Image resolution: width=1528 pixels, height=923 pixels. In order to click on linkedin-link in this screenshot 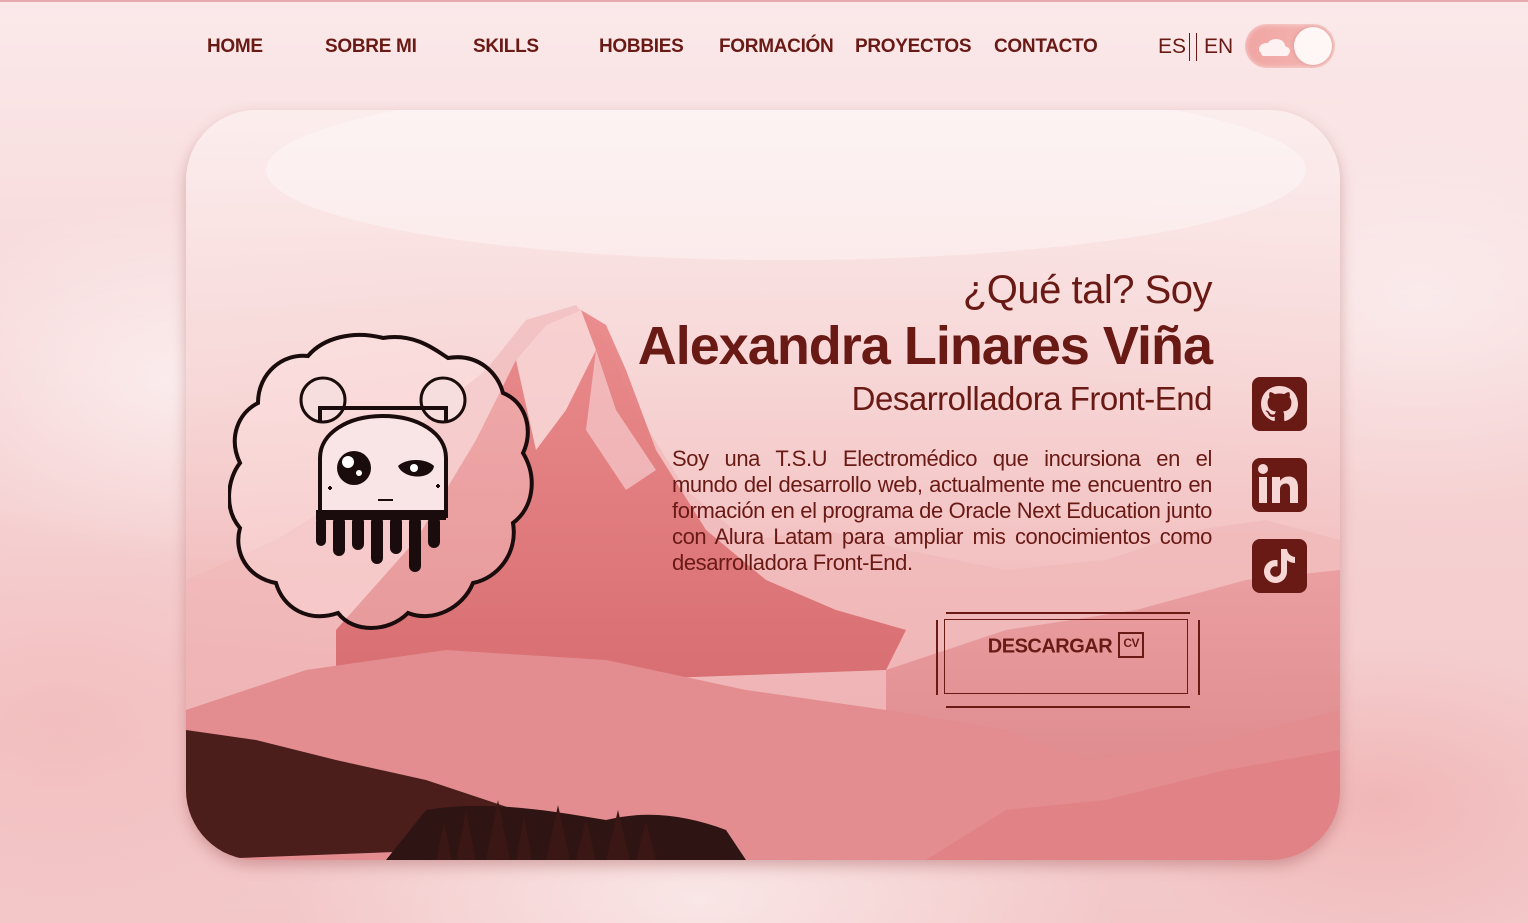, I will do `click(1279, 485)`.